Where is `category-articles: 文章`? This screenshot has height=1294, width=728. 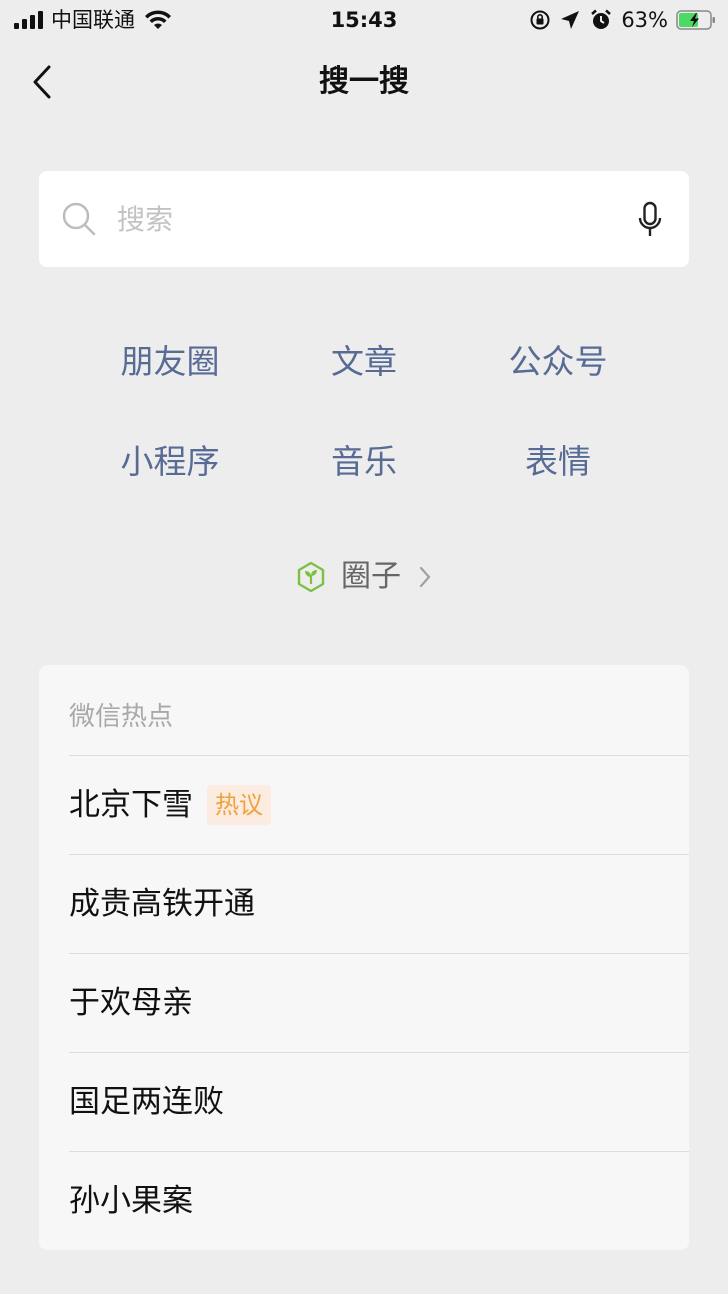
category-articles: 文章 is located at coordinates (364, 380).